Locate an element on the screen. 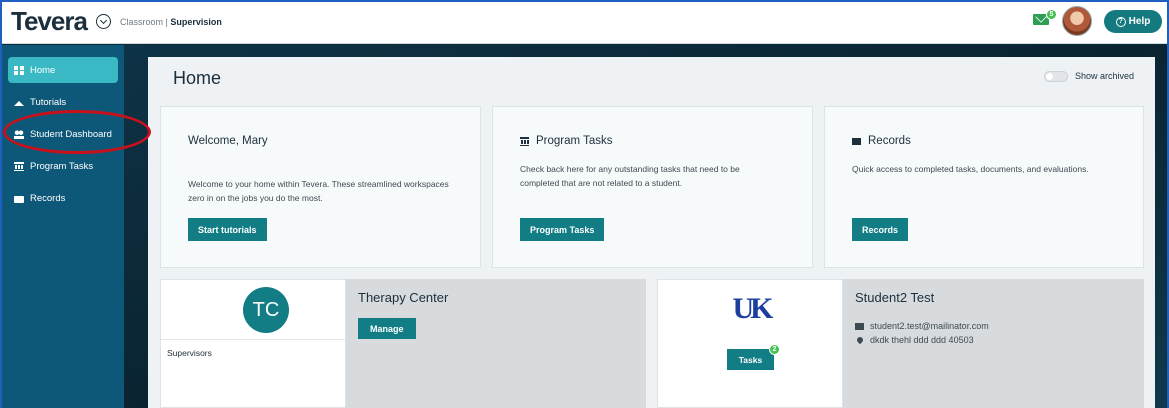 The width and height of the screenshot is (1169, 408). address-row: dkdk thehl ddd ddd 40503 is located at coordinates (914, 340).